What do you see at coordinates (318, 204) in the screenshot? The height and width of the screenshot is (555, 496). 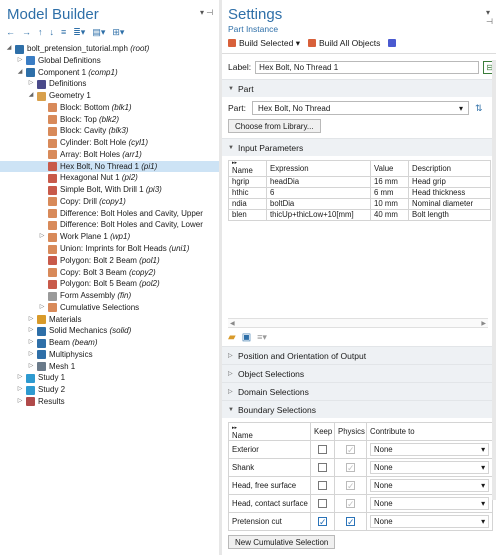 I see `table-cell: boltDia` at bounding box center [318, 204].